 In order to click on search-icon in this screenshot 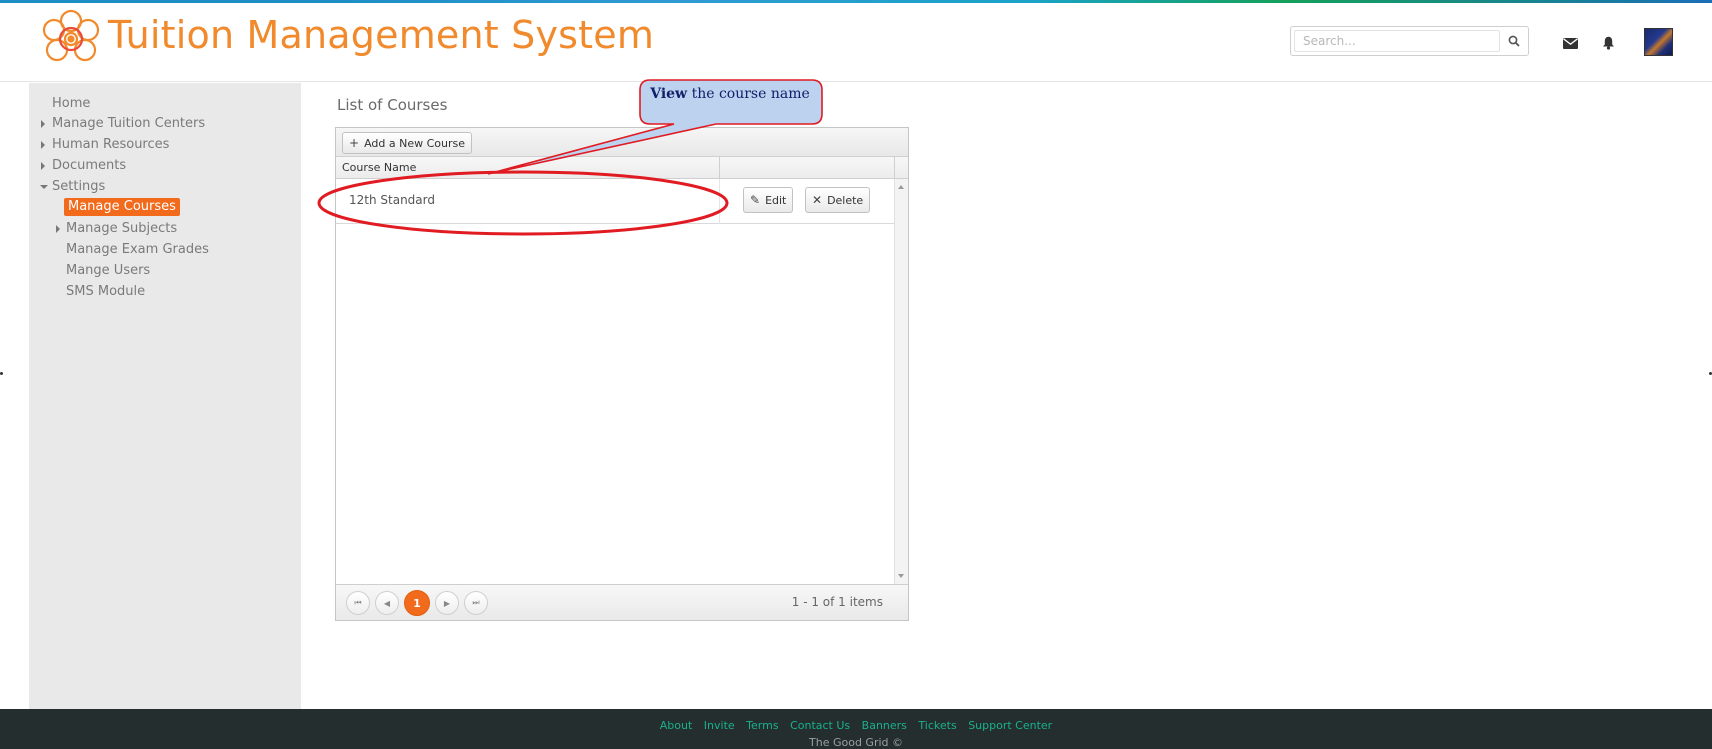, I will do `click(1514, 41)`.